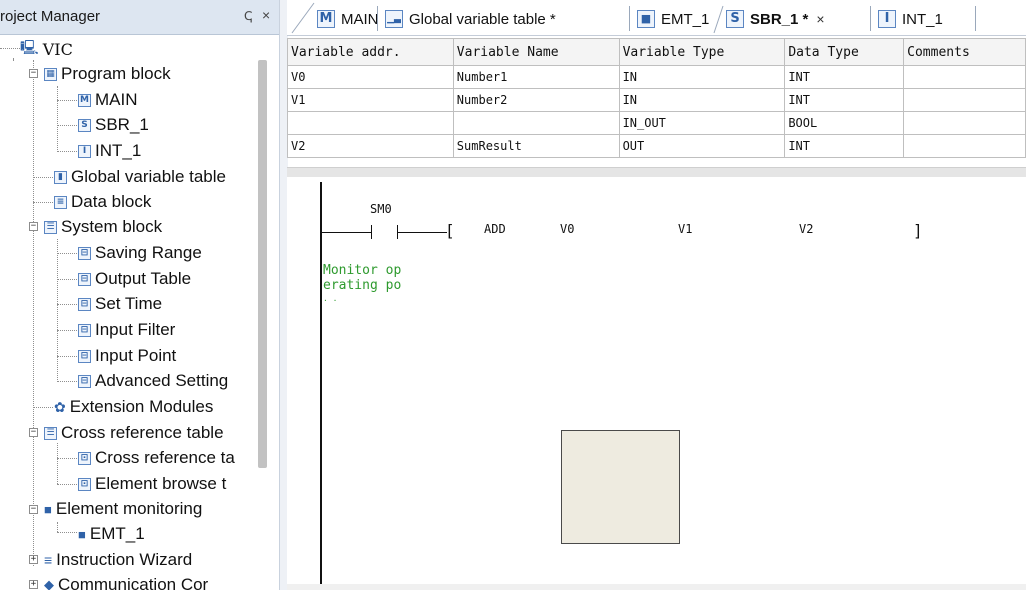  What do you see at coordinates (394, 19) in the screenshot?
I see `table-icon: ▁▃` at bounding box center [394, 19].